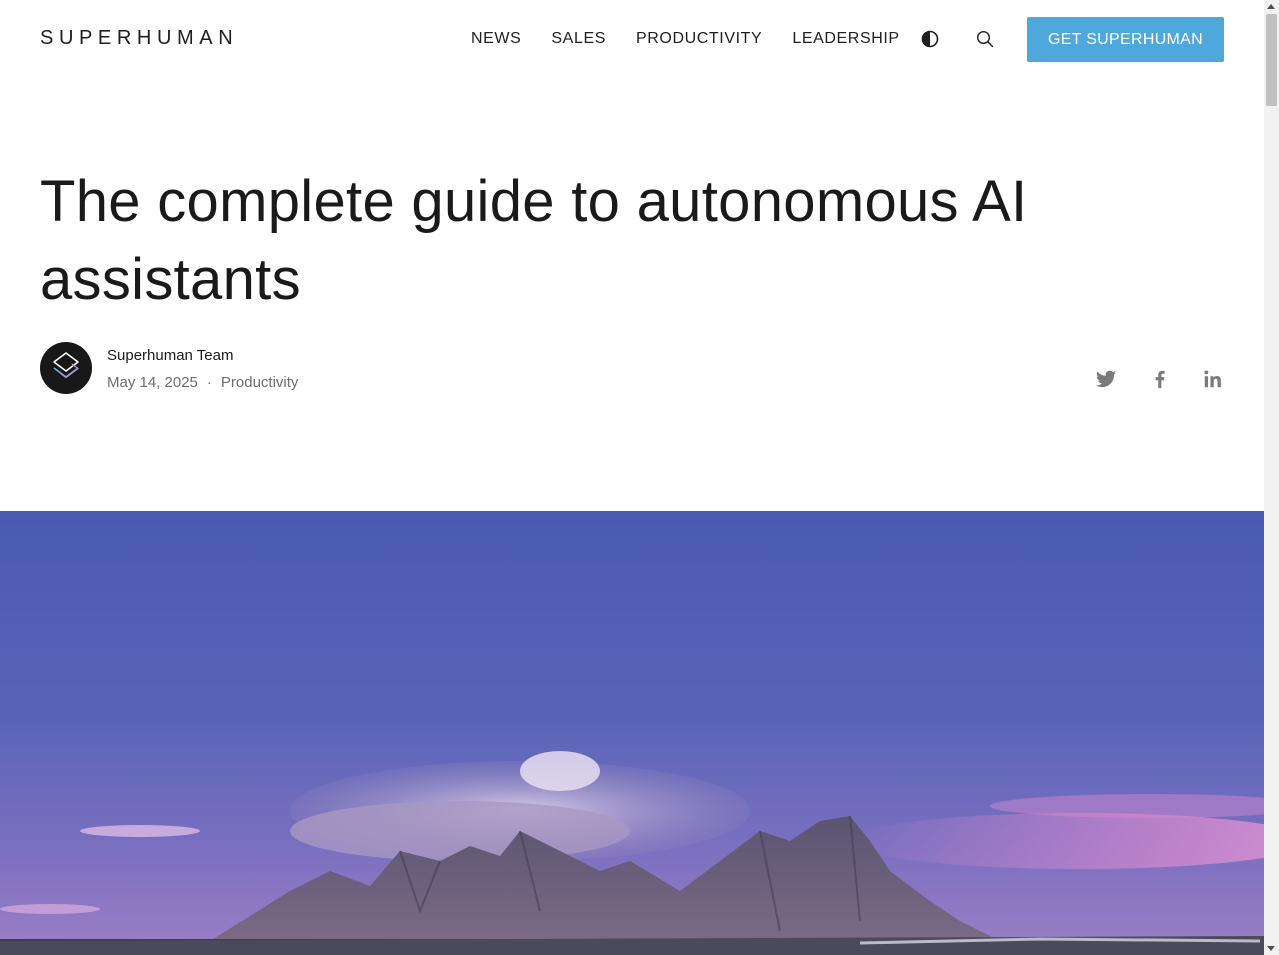  Describe the element at coordinates (1271, 60) in the screenshot. I see `scrollbar-thumb` at that location.